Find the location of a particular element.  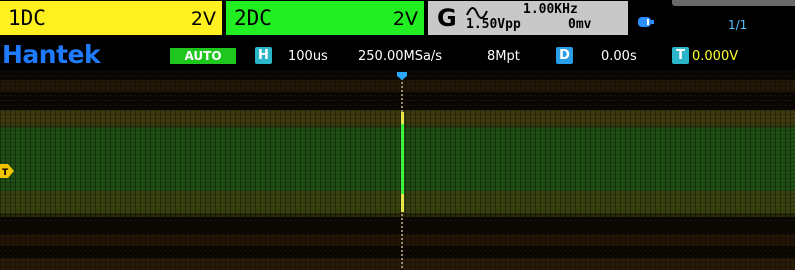

brand-logo: Hantek is located at coordinates (51, 54).